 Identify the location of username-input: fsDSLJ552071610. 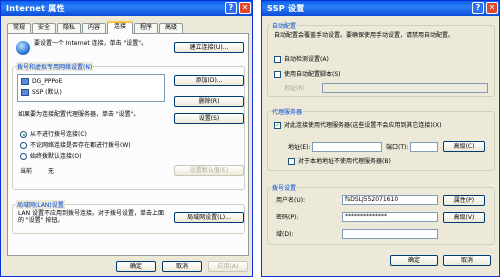
(390, 200).